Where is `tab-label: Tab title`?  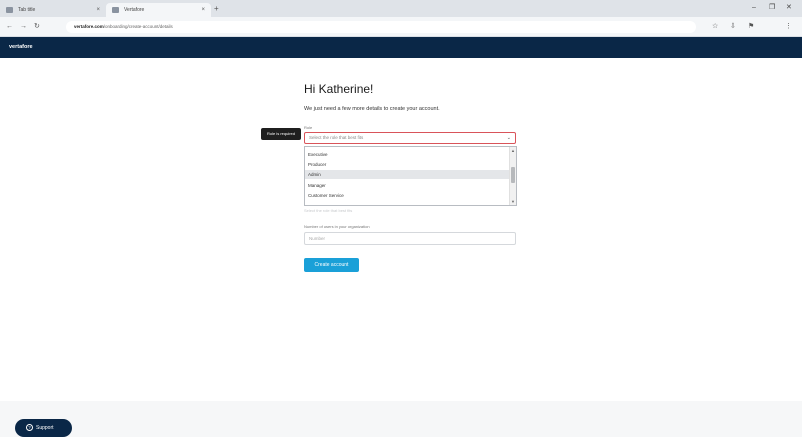
tab-label: Tab title is located at coordinates (27, 10).